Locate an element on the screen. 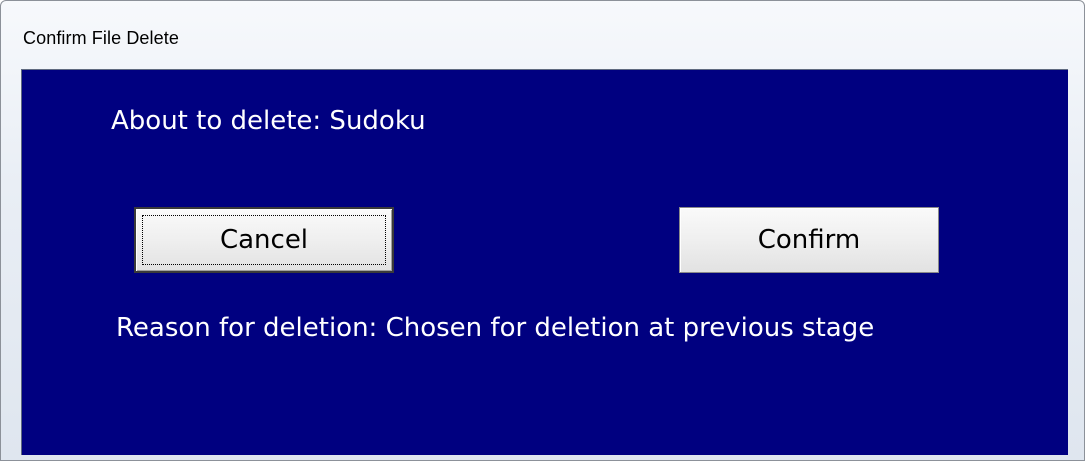 This screenshot has width=1085, height=461. title-bar: Confirm File Delete is located at coordinates (542, 35).